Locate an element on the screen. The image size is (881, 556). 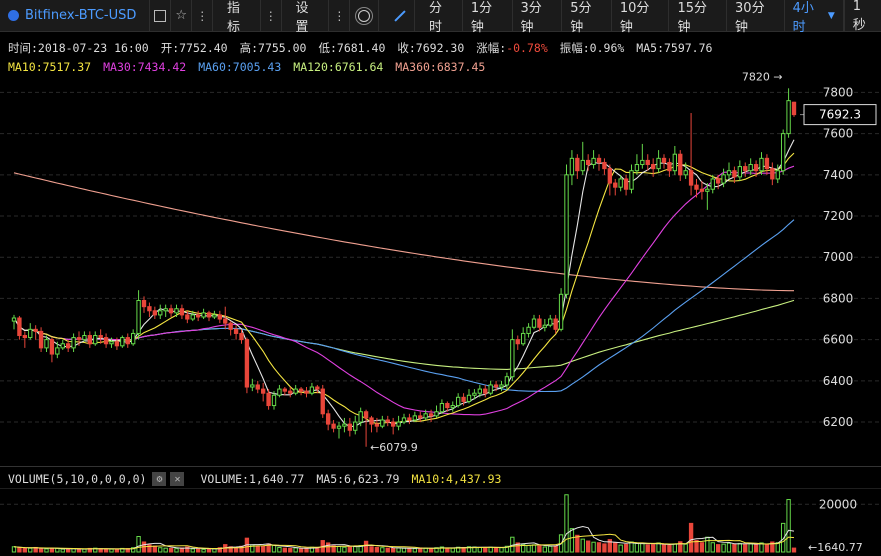
volume-tick-label: 20000 is located at coordinates (838, 504).